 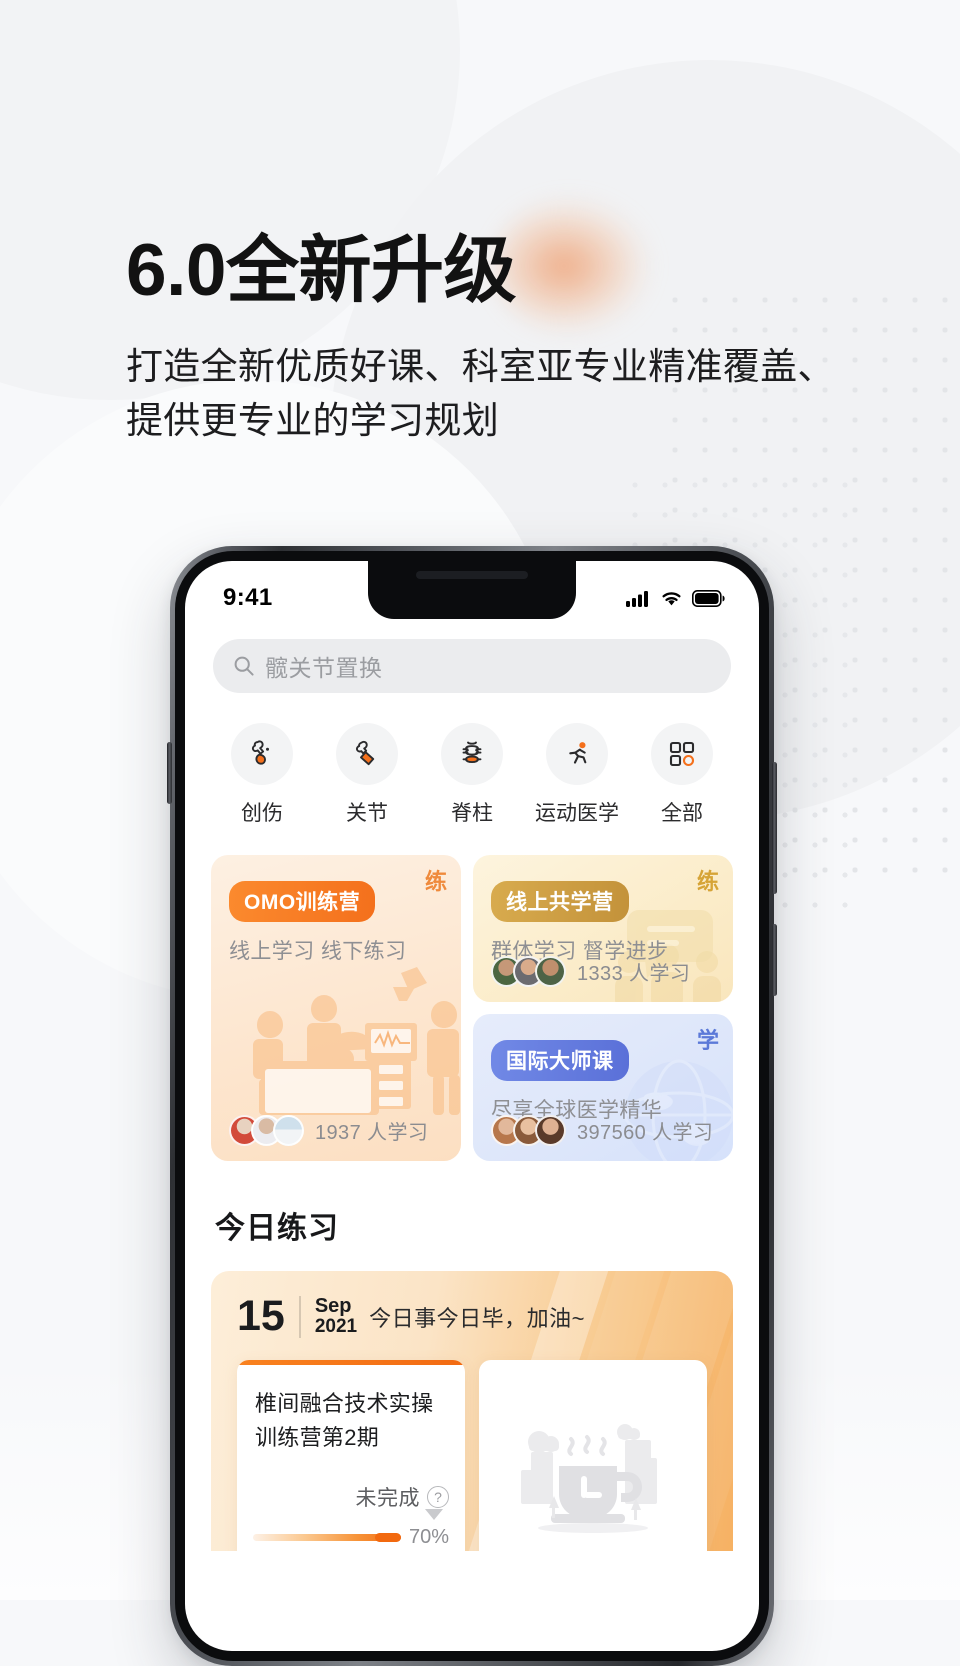 I want to click on category-label: 脊柱, so click(x=472, y=813).